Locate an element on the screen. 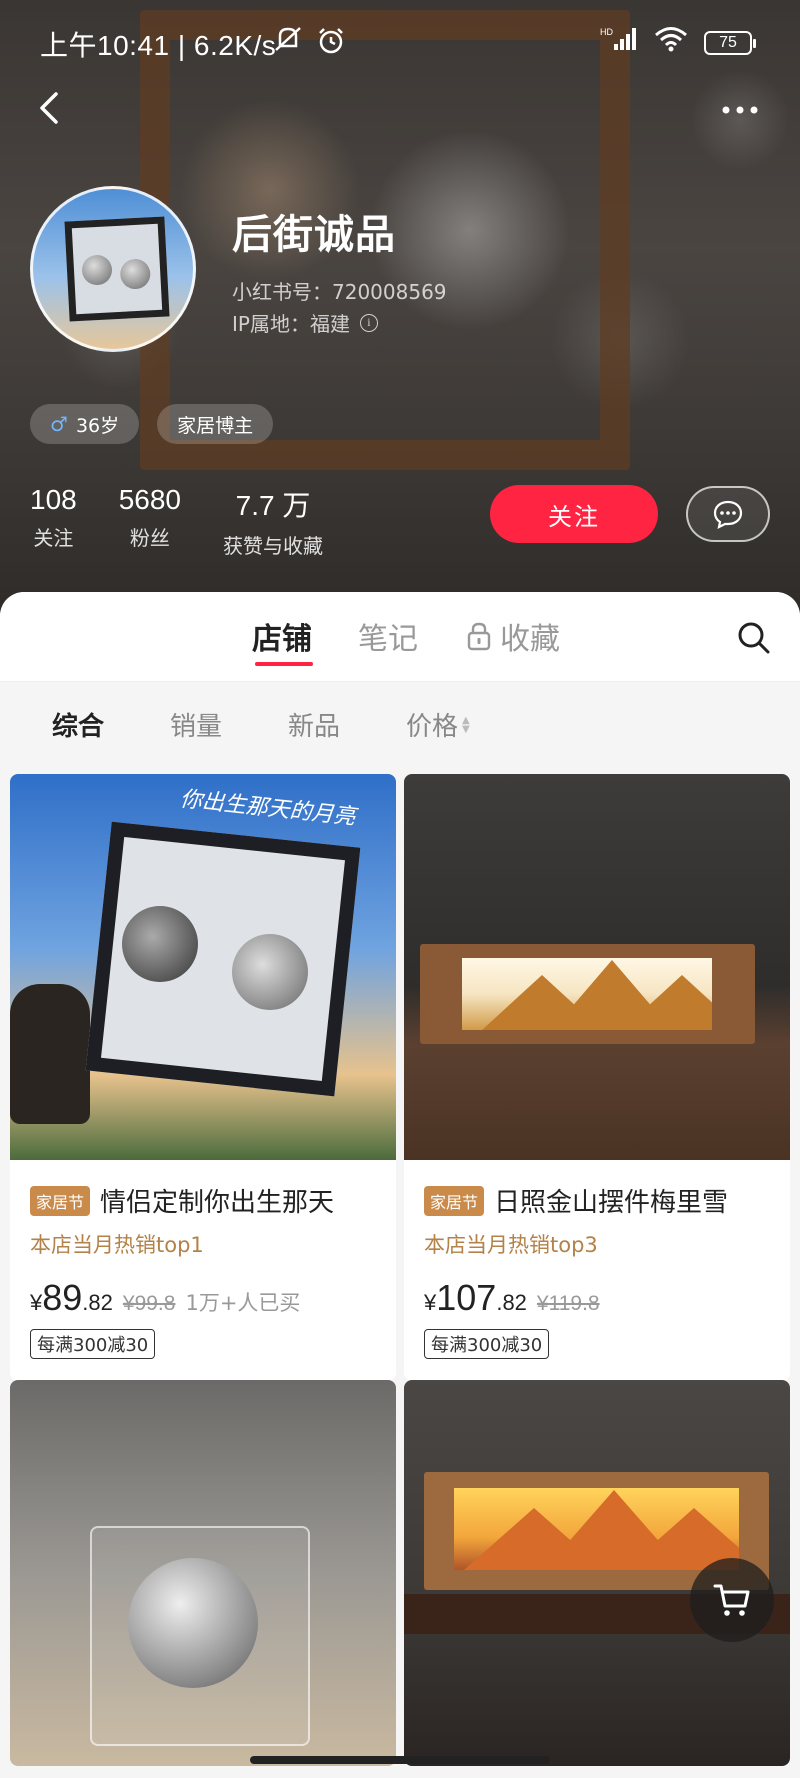 This screenshot has height=1778, width=800. tab-label: 收藏 is located at coordinates (530, 639).